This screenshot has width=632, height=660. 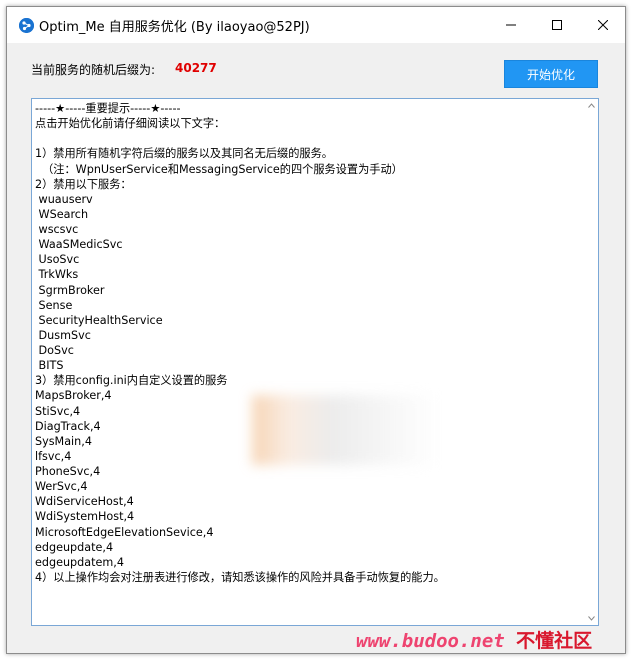 What do you see at coordinates (430, 641) in the screenshot?
I see `watermark-url: www.budoo.net` at bounding box center [430, 641].